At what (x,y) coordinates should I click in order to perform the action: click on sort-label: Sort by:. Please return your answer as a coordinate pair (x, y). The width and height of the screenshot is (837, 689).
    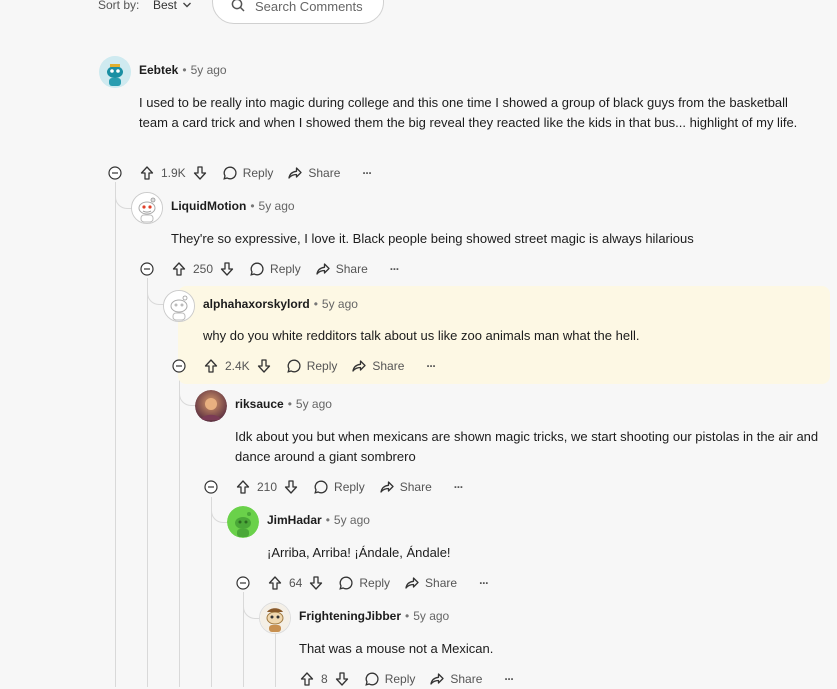
    Looking at the image, I should click on (119, 6).